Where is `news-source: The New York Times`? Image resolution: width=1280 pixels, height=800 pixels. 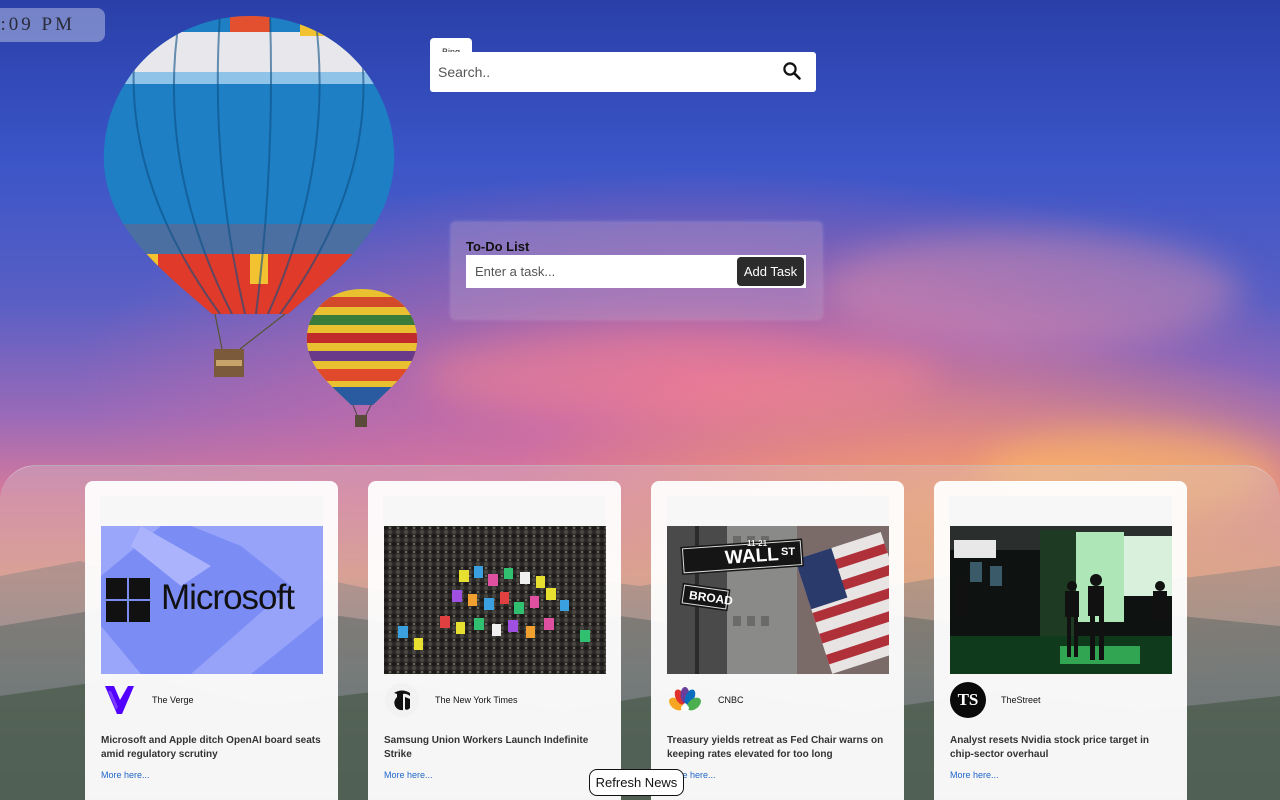
news-source: The New York Times is located at coordinates (451, 700).